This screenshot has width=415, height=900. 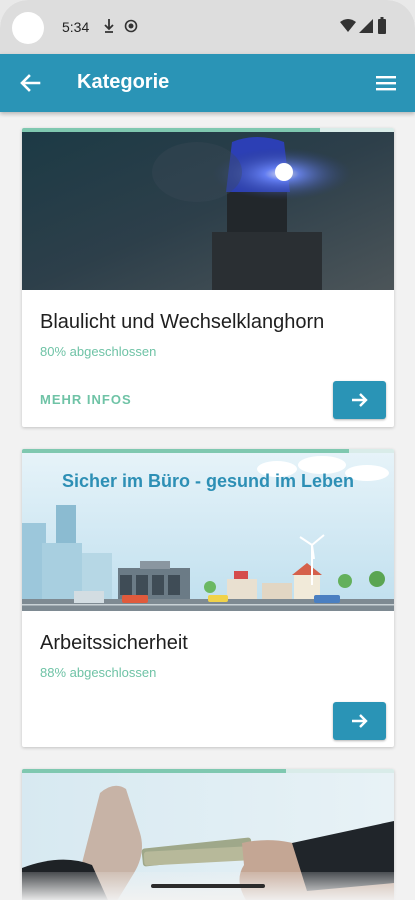 What do you see at coordinates (382, 25) in the screenshot?
I see `battery-icon` at bounding box center [382, 25].